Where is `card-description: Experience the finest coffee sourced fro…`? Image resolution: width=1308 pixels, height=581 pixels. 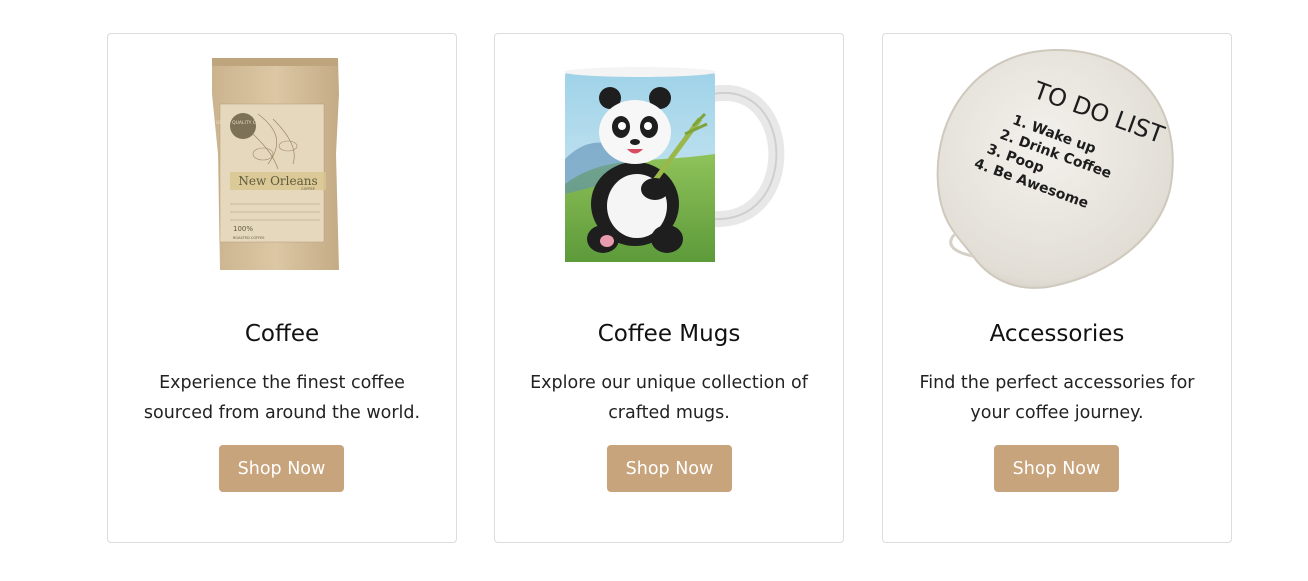 card-description: Experience the finest coffee sourced fro… is located at coordinates (282, 398).